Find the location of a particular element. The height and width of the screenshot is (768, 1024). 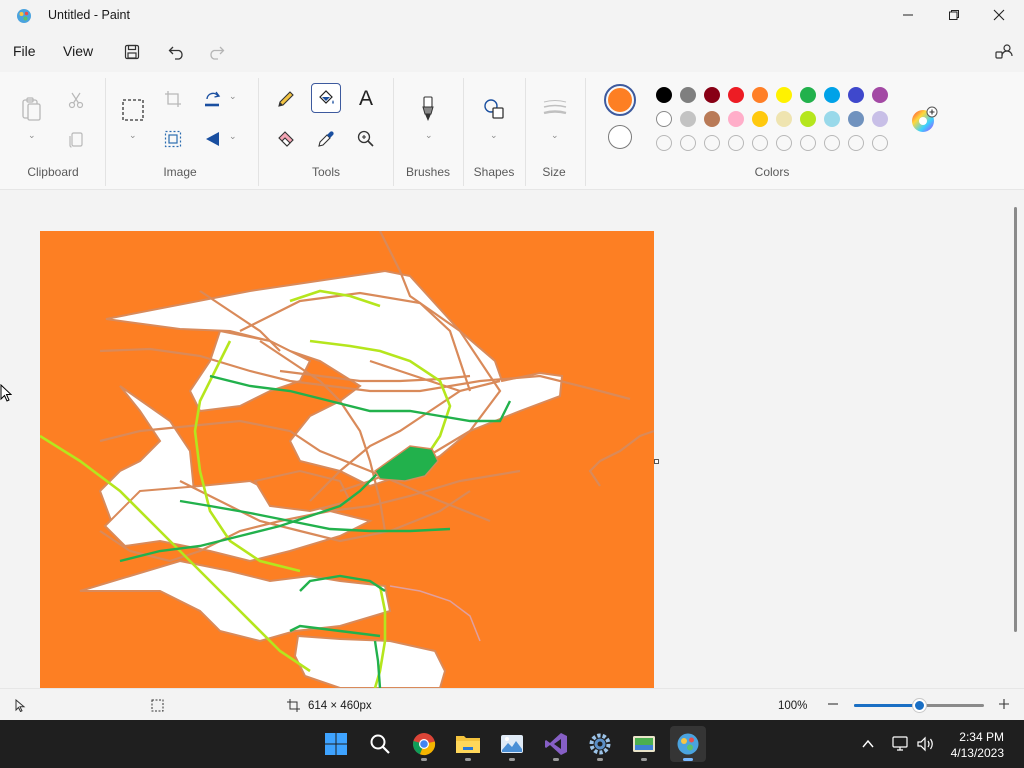

minimize-button is located at coordinates (908, 15).